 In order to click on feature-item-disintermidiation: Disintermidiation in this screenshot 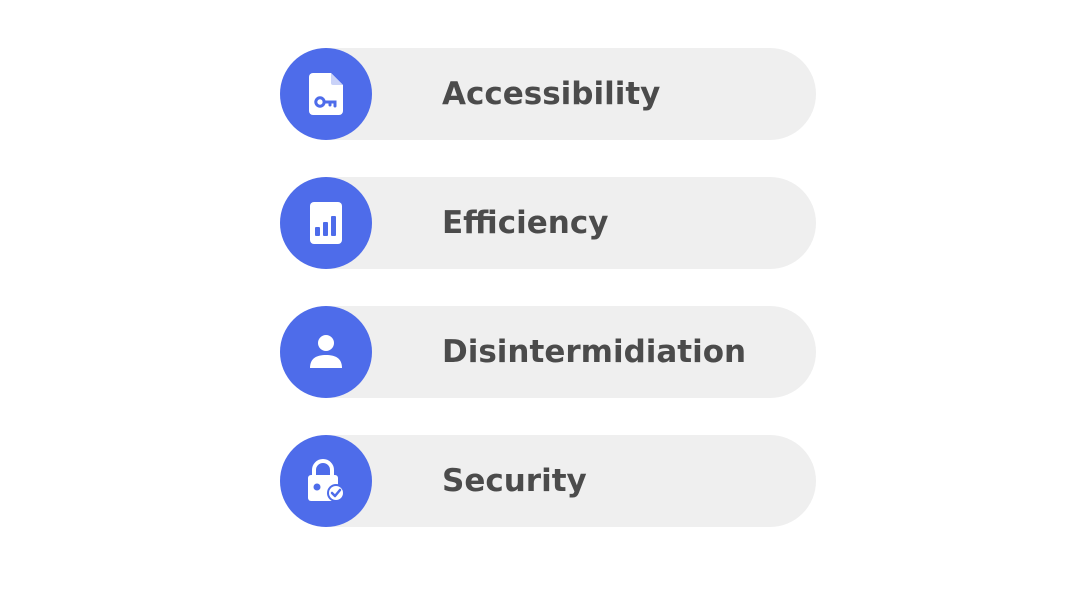, I will do `click(548, 352)`.